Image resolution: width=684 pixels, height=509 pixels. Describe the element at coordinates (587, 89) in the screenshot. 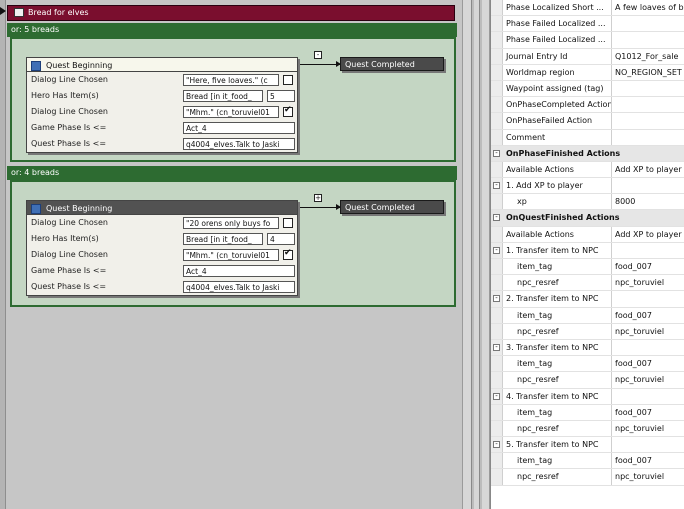

I see `property-row: Waypoint assigned (tag)` at that location.